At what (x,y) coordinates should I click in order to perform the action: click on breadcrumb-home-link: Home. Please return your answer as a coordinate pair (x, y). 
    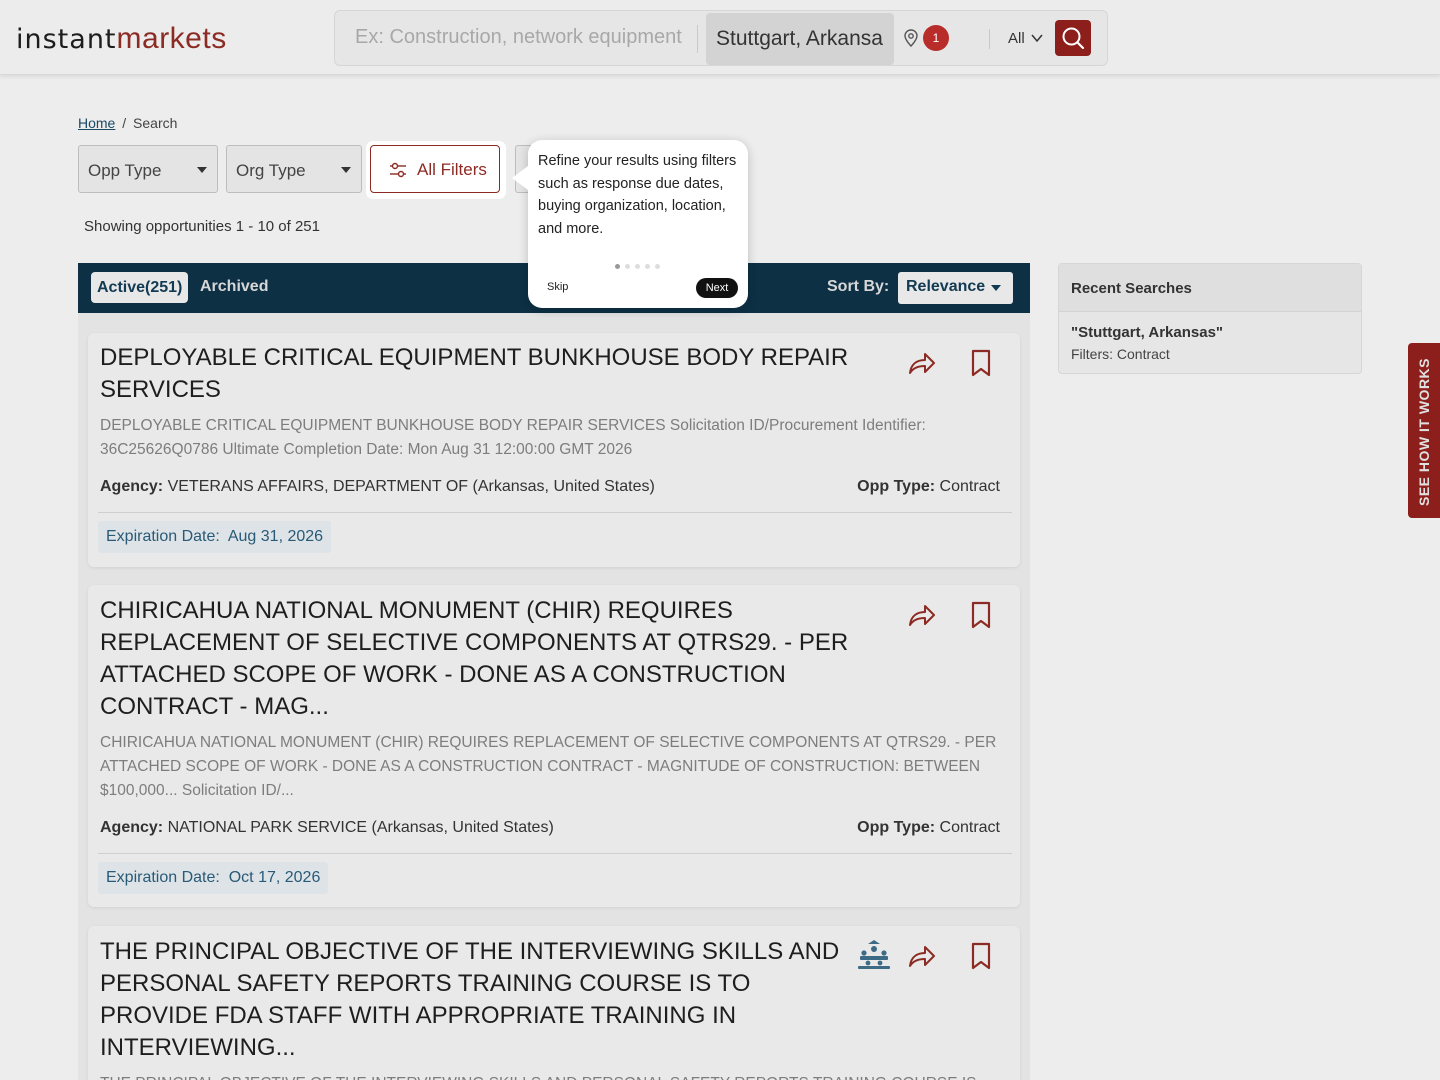
    Looking at the image, I should click on (96, 123).